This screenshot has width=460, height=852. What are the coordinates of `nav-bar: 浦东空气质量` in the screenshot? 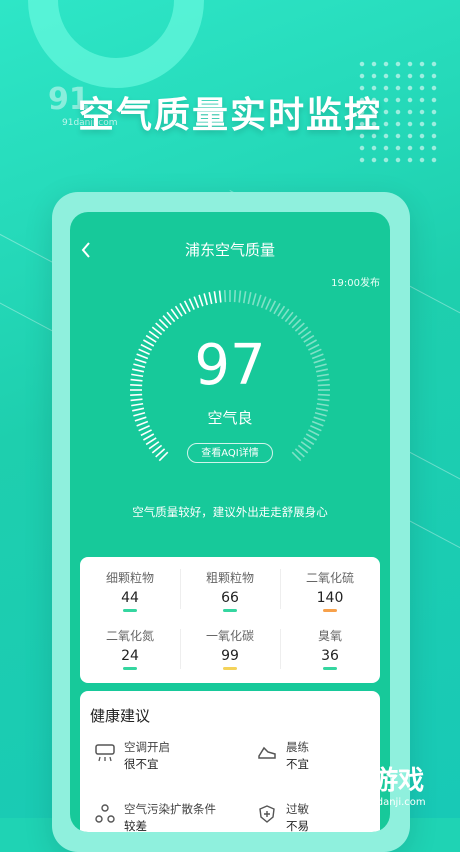 It's located at (230, 250).